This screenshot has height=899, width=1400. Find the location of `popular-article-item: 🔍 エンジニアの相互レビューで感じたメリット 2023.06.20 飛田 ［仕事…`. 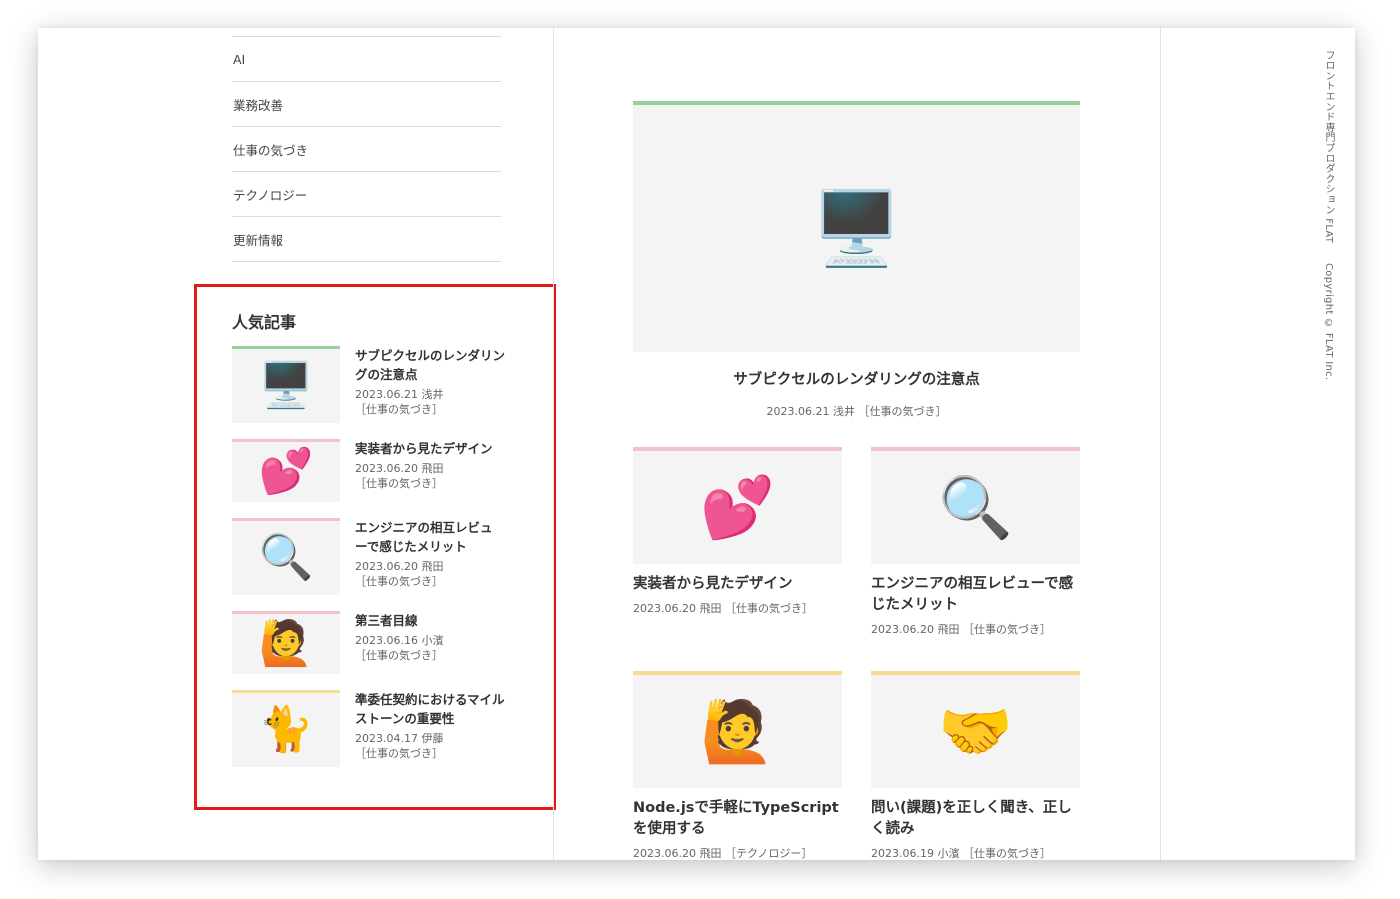

popular-article-item: 🔍 エンジニアの相互レビューで感じたメリット 2023.06.20 飛田 ［仕事… is located at coordinates (382, 558).